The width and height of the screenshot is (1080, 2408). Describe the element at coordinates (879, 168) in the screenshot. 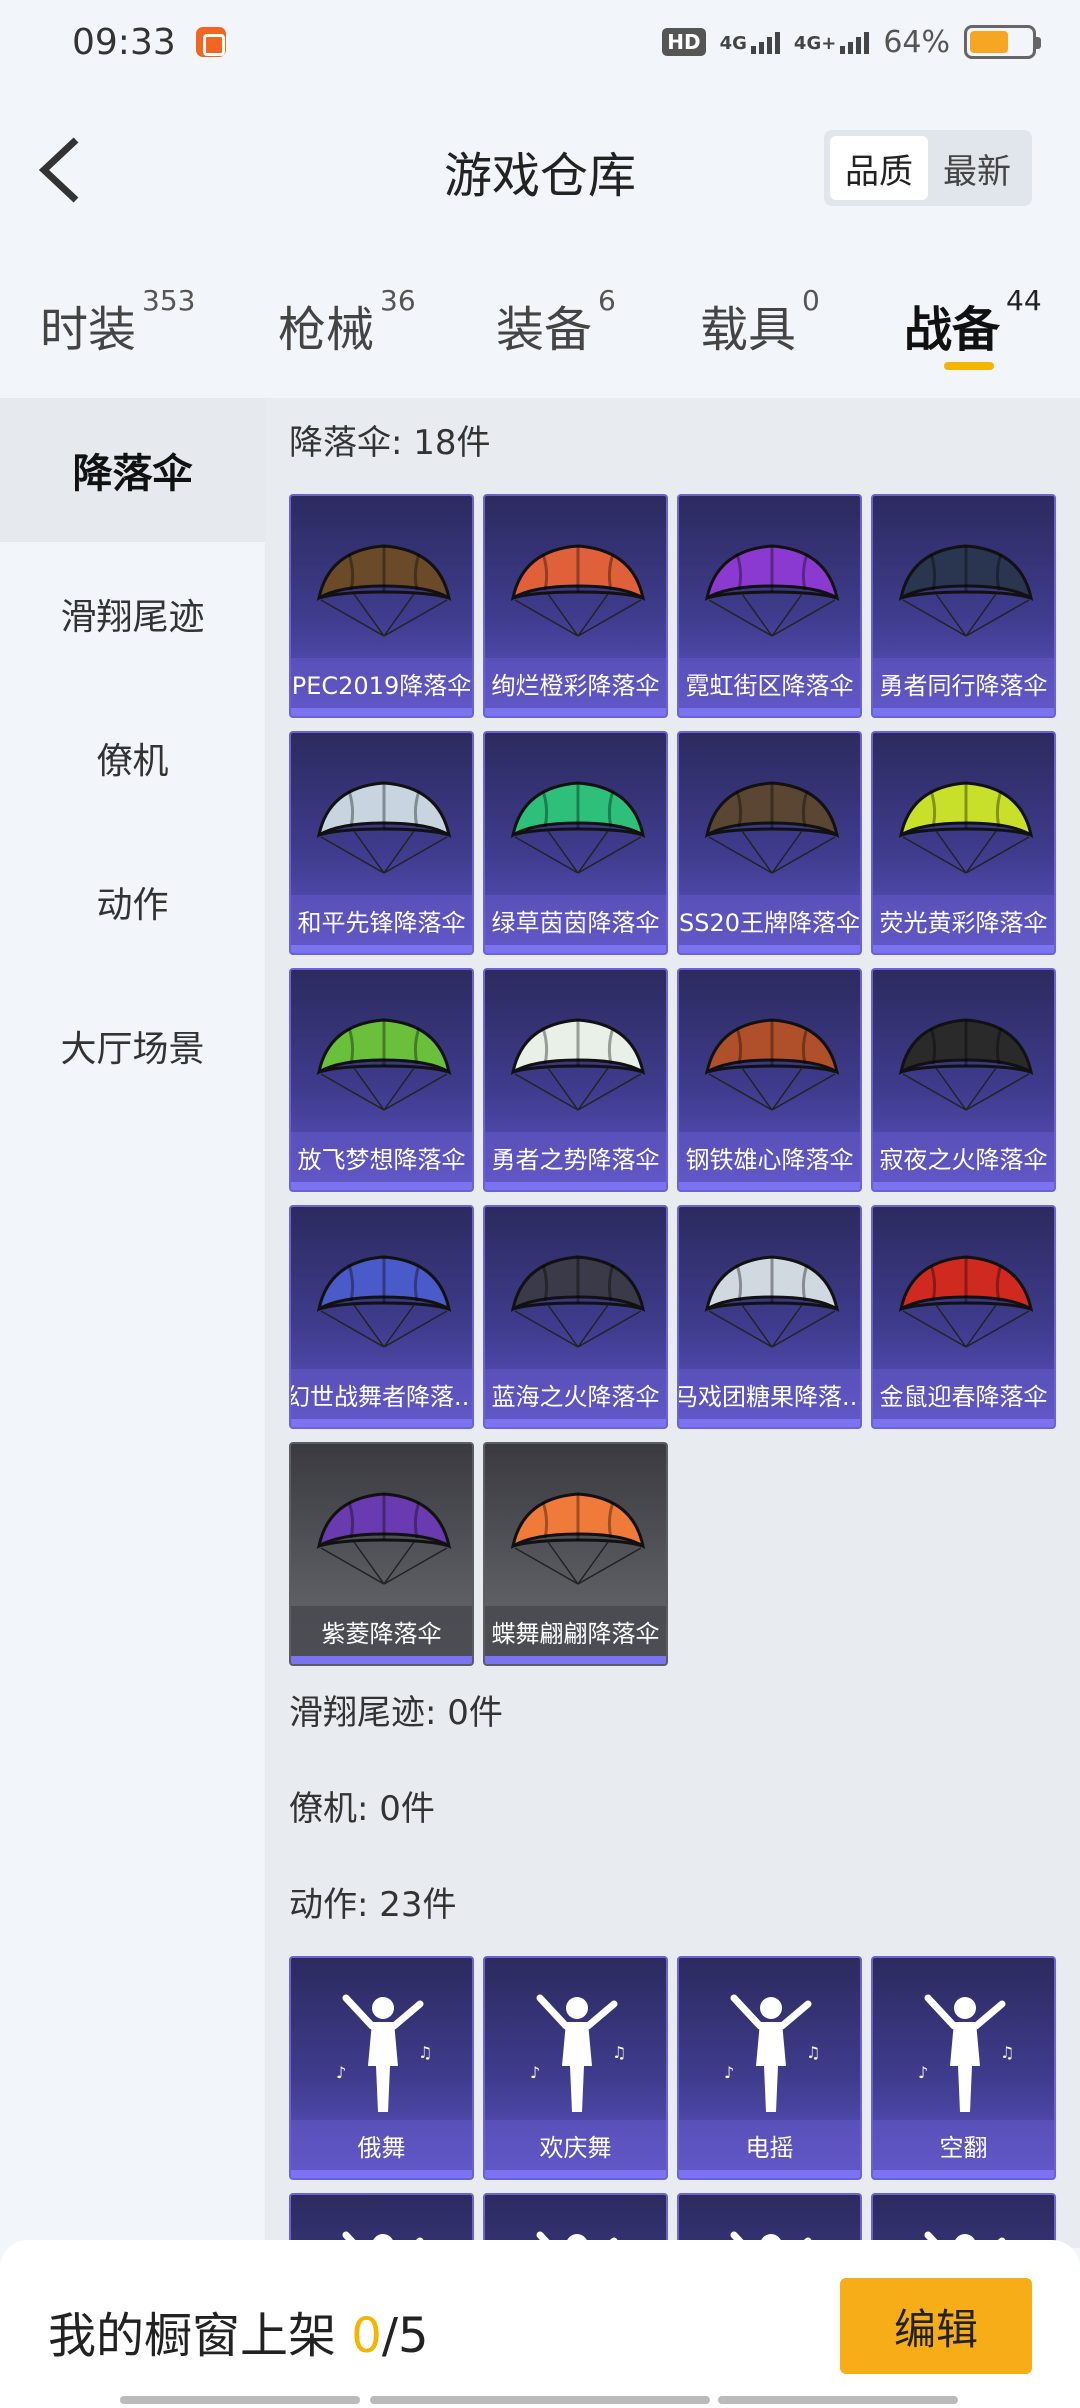

I see `sort-quality-button: 品质` at that location.